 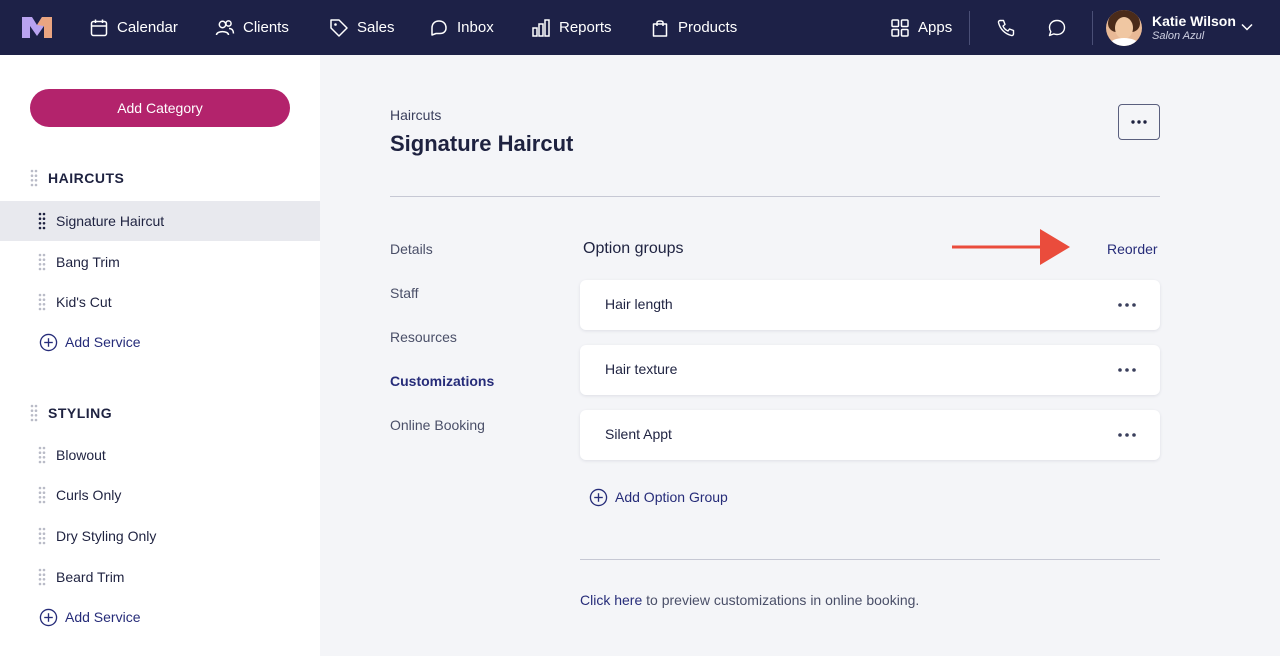 I want to click on nav-products: Products, so click(x=693, y=27).